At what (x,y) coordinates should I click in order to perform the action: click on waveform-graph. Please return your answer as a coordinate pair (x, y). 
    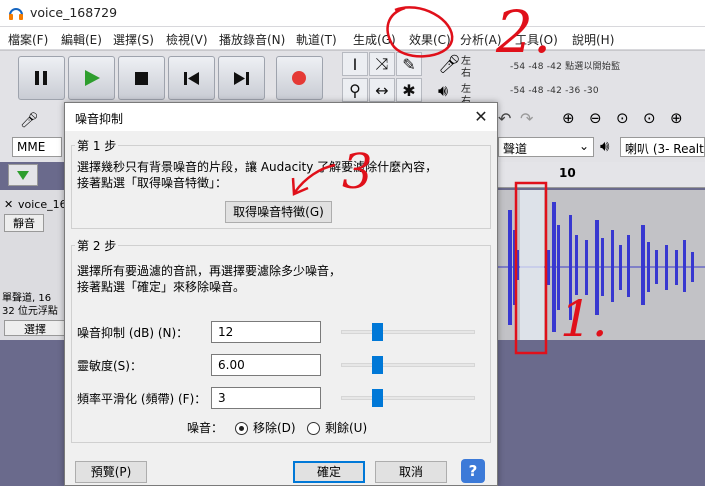
    Looking at the image, I should click on (600, 265).